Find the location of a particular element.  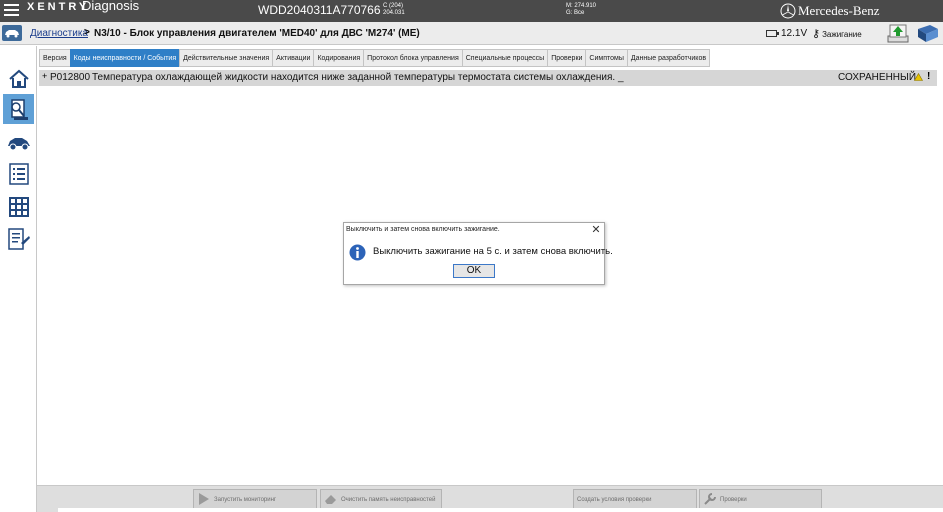

tab-symptoms: Симптомы is located at coordinates (606, 58).